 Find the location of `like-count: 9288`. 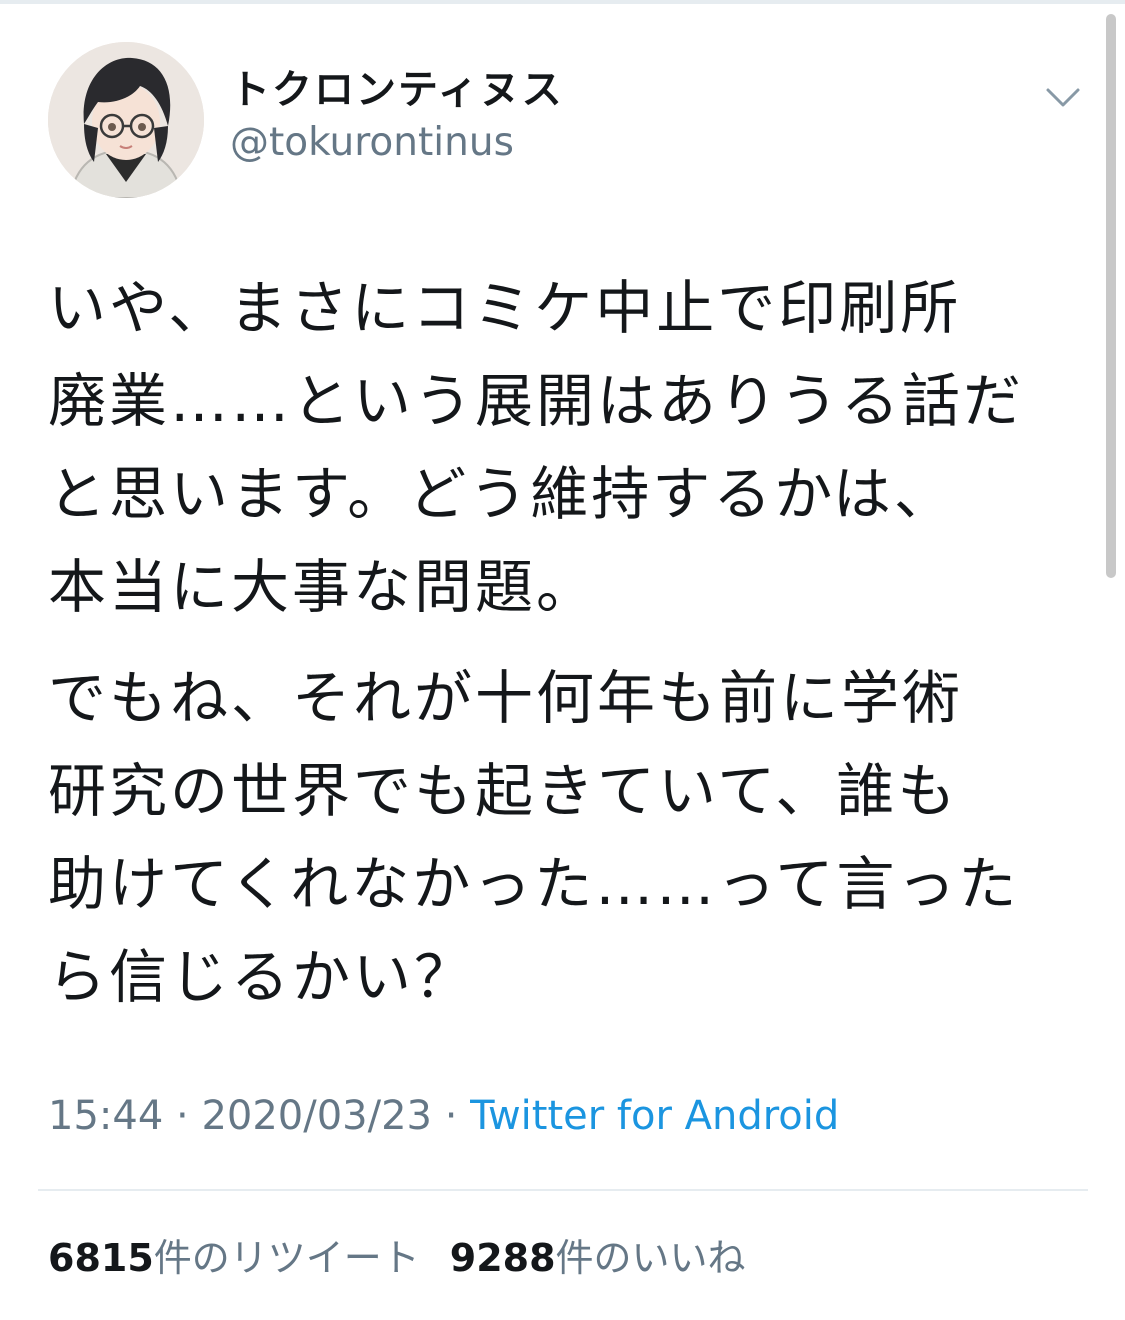

like-count: 9288 is located at coordinates (502, 1258).